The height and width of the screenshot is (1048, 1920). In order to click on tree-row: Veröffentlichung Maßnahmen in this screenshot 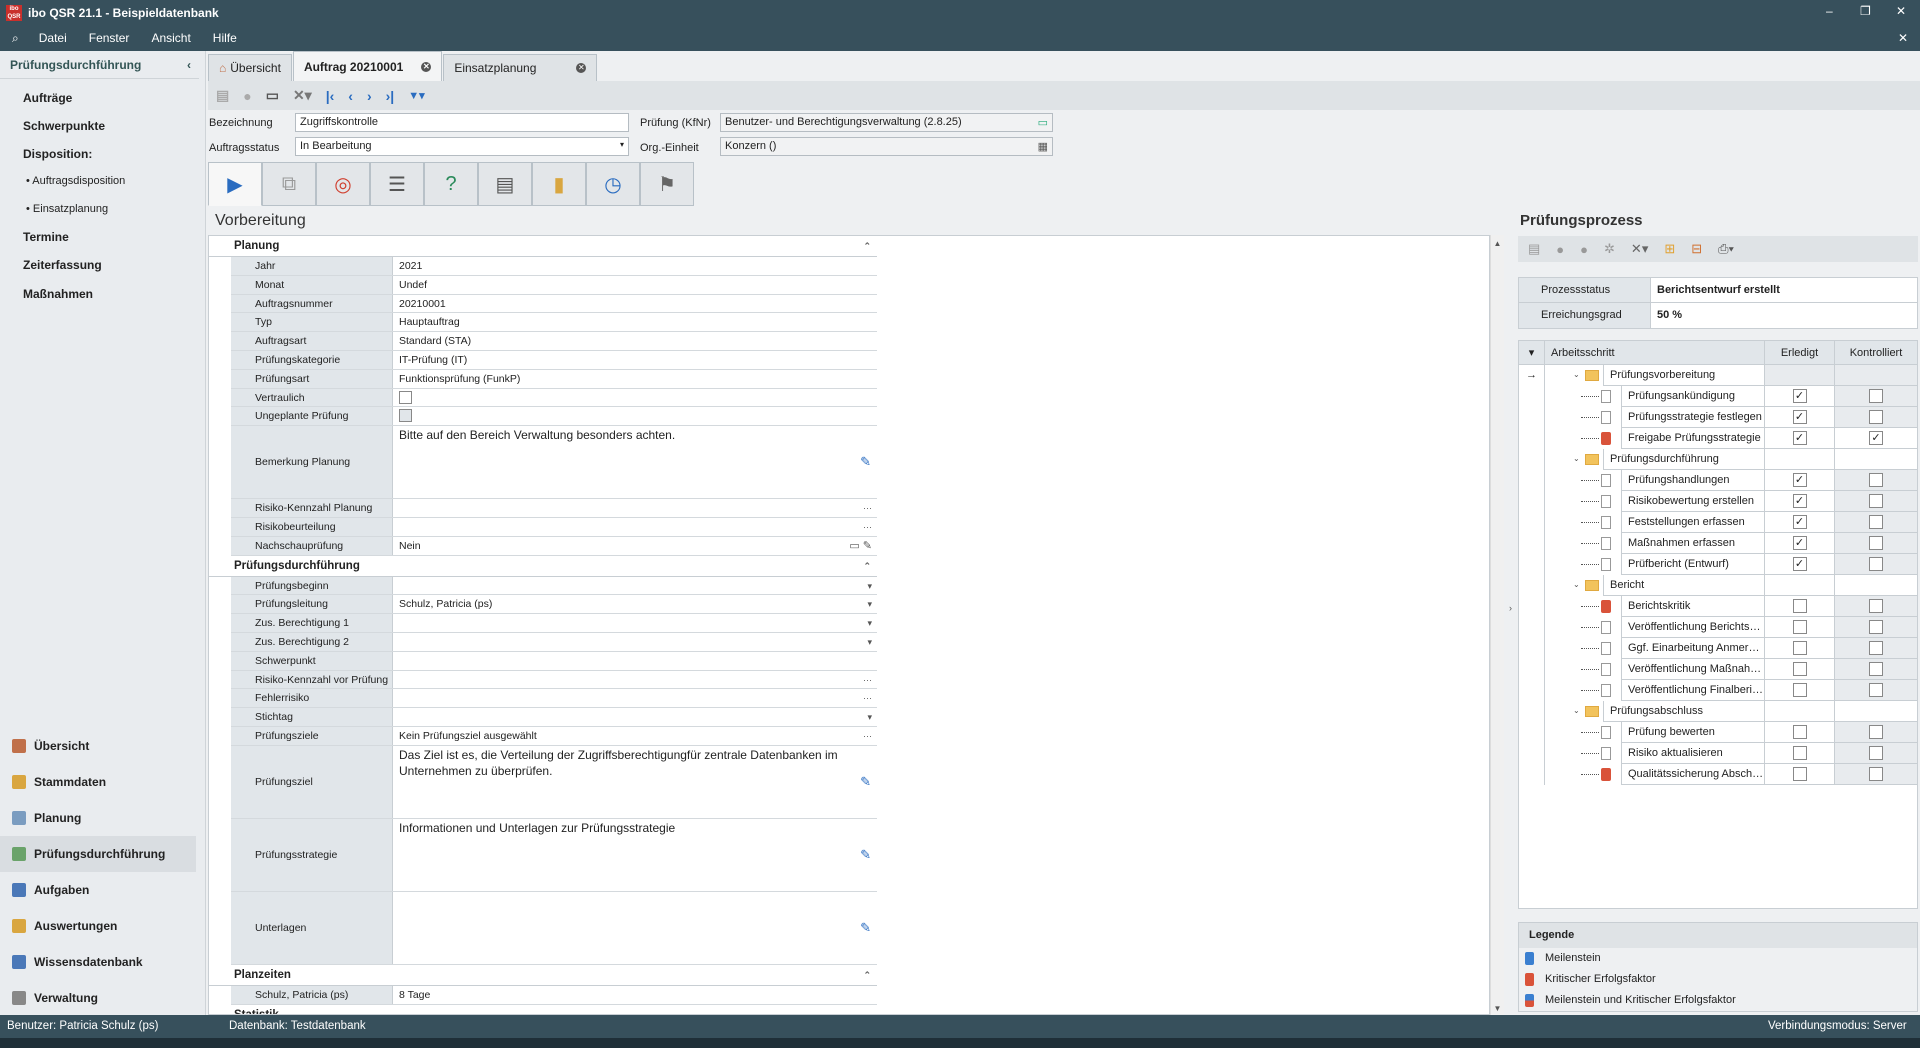, I will do `click(1718, 669)`.